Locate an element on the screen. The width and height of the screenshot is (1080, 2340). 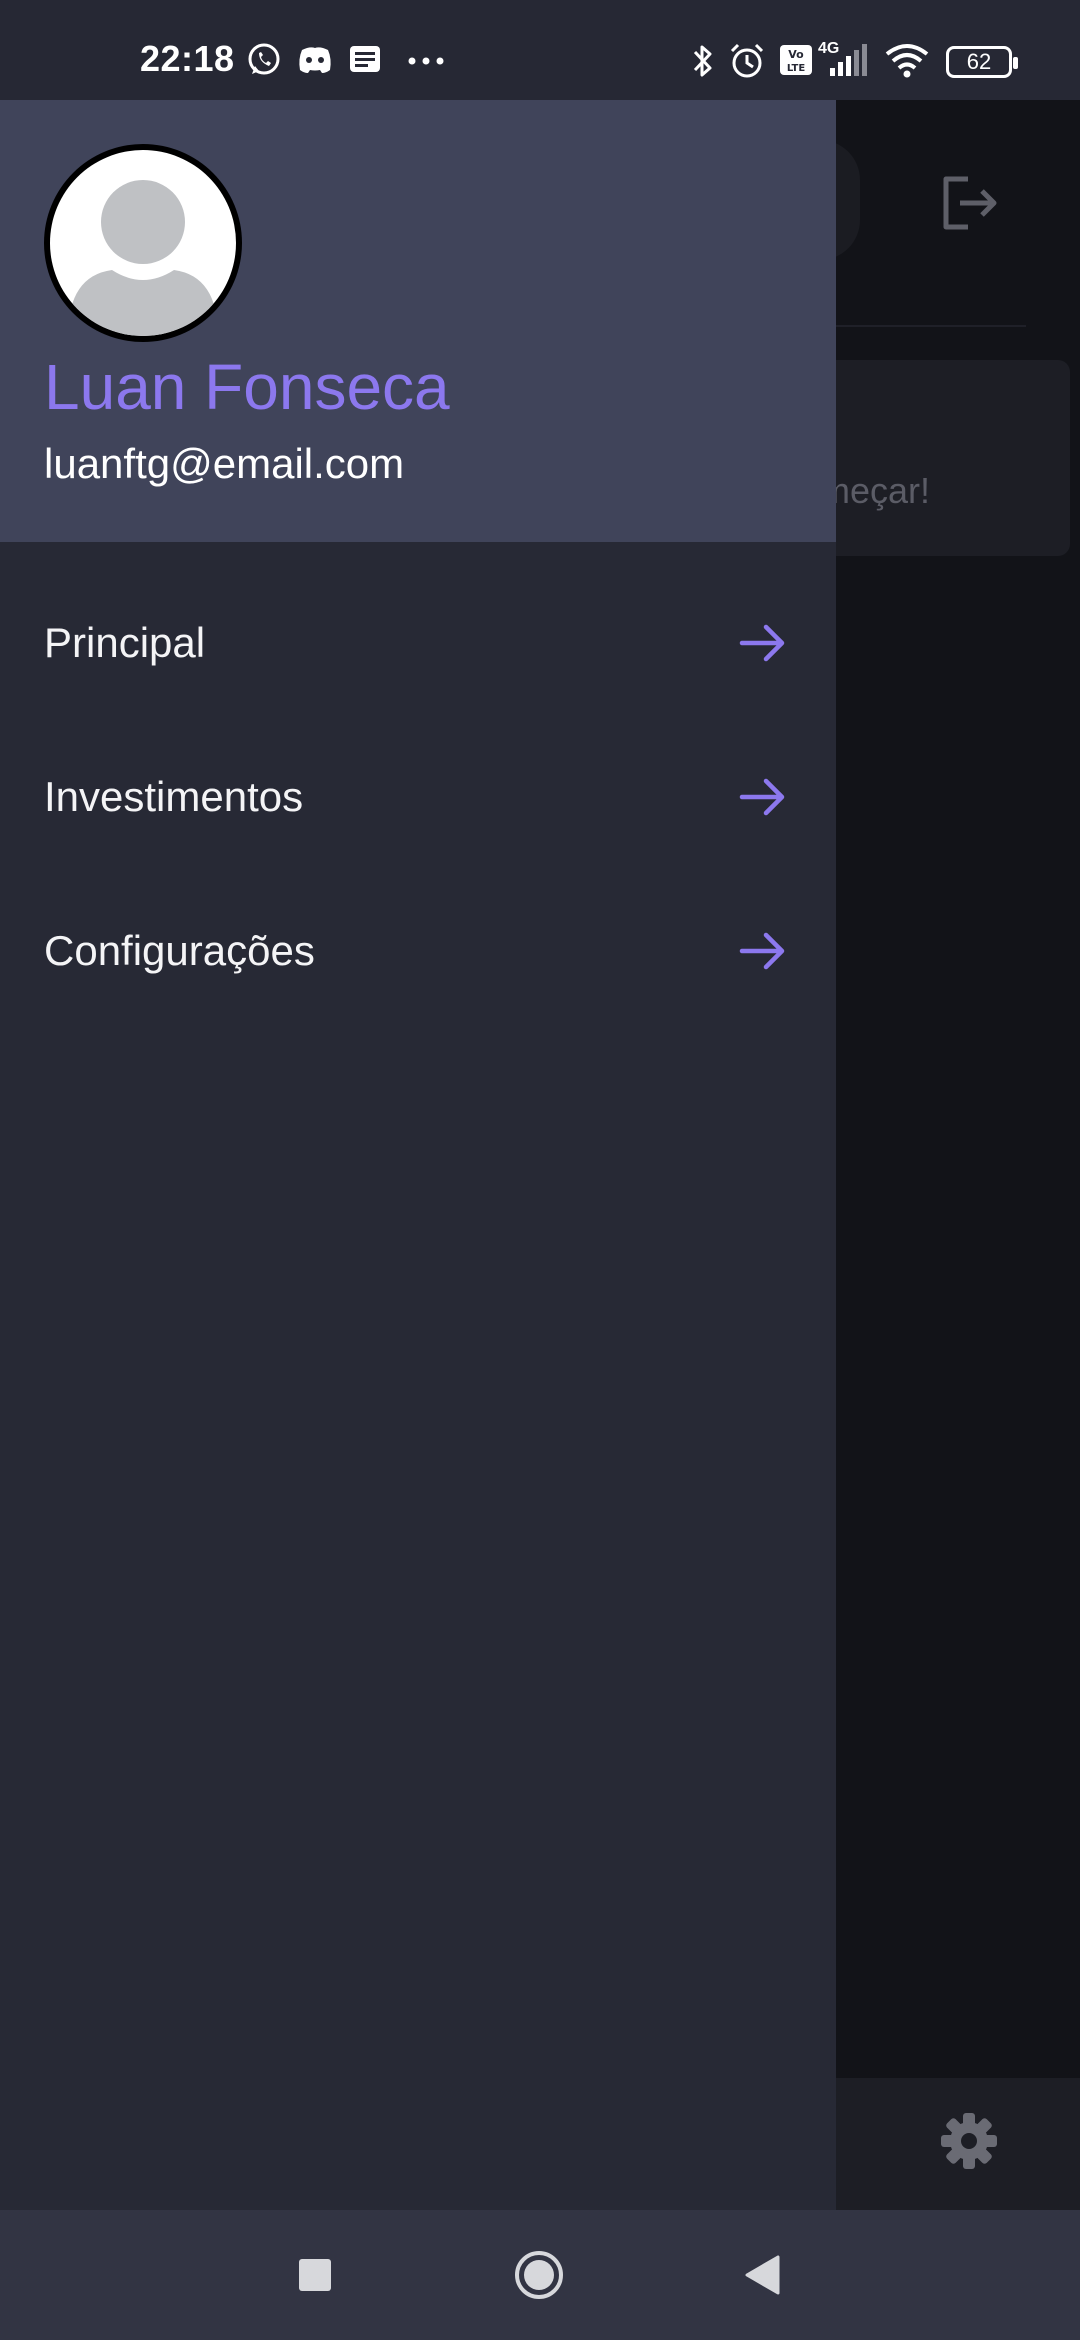
settings-gear-icon is located at coordinates (969, 2141).